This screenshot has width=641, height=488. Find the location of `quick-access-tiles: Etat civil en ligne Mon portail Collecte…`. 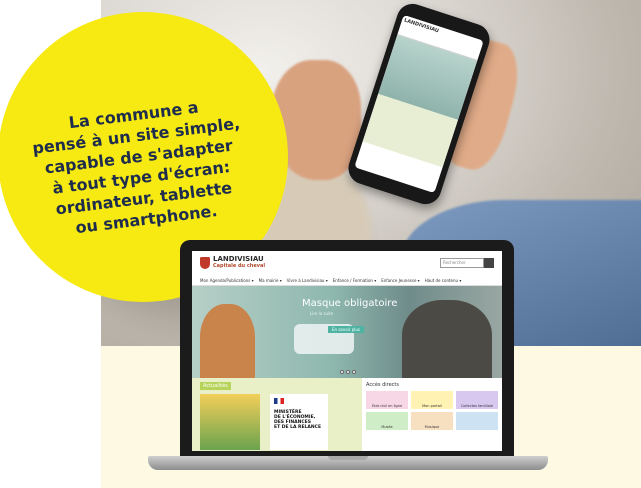

quick-access-tiles: Etat civil en ligne Mon portail Collecte… is located at coordinates (432, 410).